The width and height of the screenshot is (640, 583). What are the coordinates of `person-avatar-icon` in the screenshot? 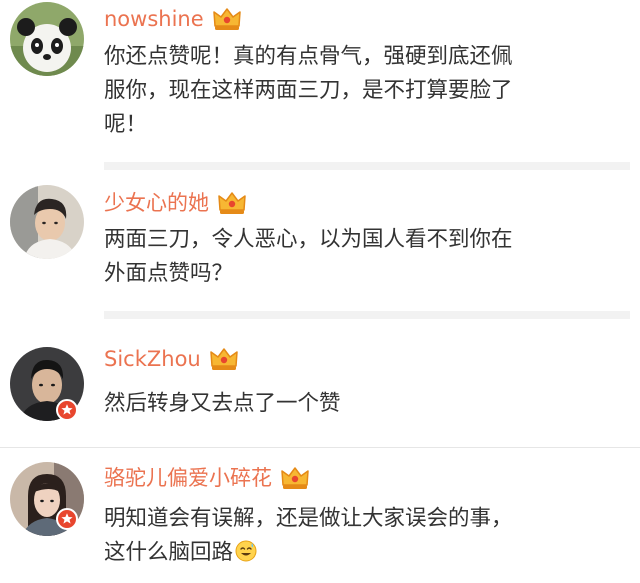 It's located at (47, 222).